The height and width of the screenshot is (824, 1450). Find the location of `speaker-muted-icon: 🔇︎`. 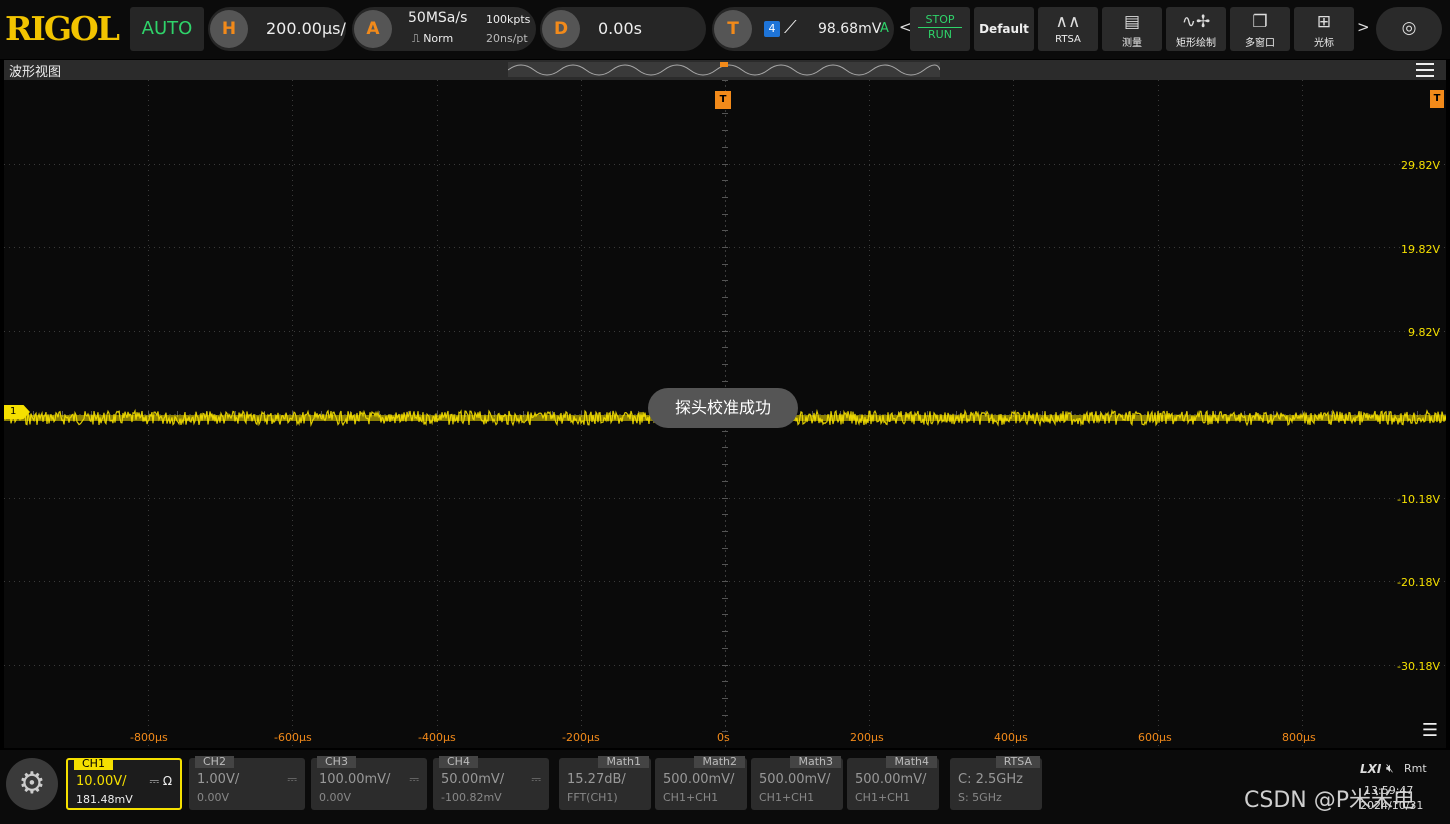

speaker-muted-icon: 🔇︎ is located at coordinates (1390, 768).